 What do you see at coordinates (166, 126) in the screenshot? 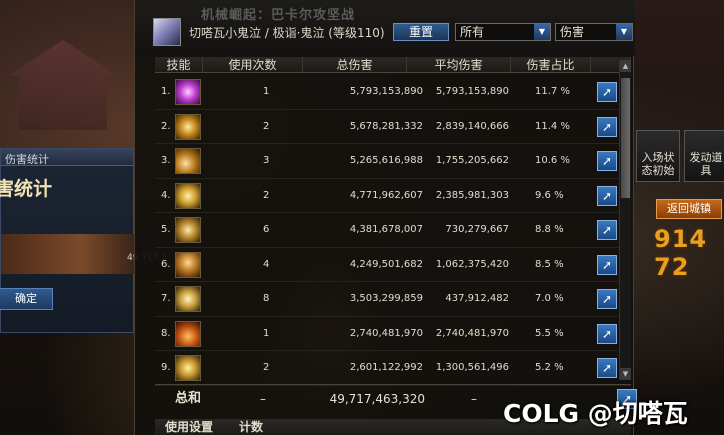
I see `row-index: 2.` at bounding box center [166, 126].